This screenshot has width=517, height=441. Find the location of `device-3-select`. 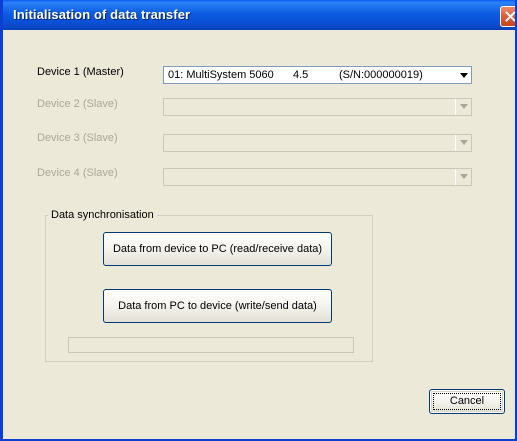

device-3-select is located at coordinates (317, 143).